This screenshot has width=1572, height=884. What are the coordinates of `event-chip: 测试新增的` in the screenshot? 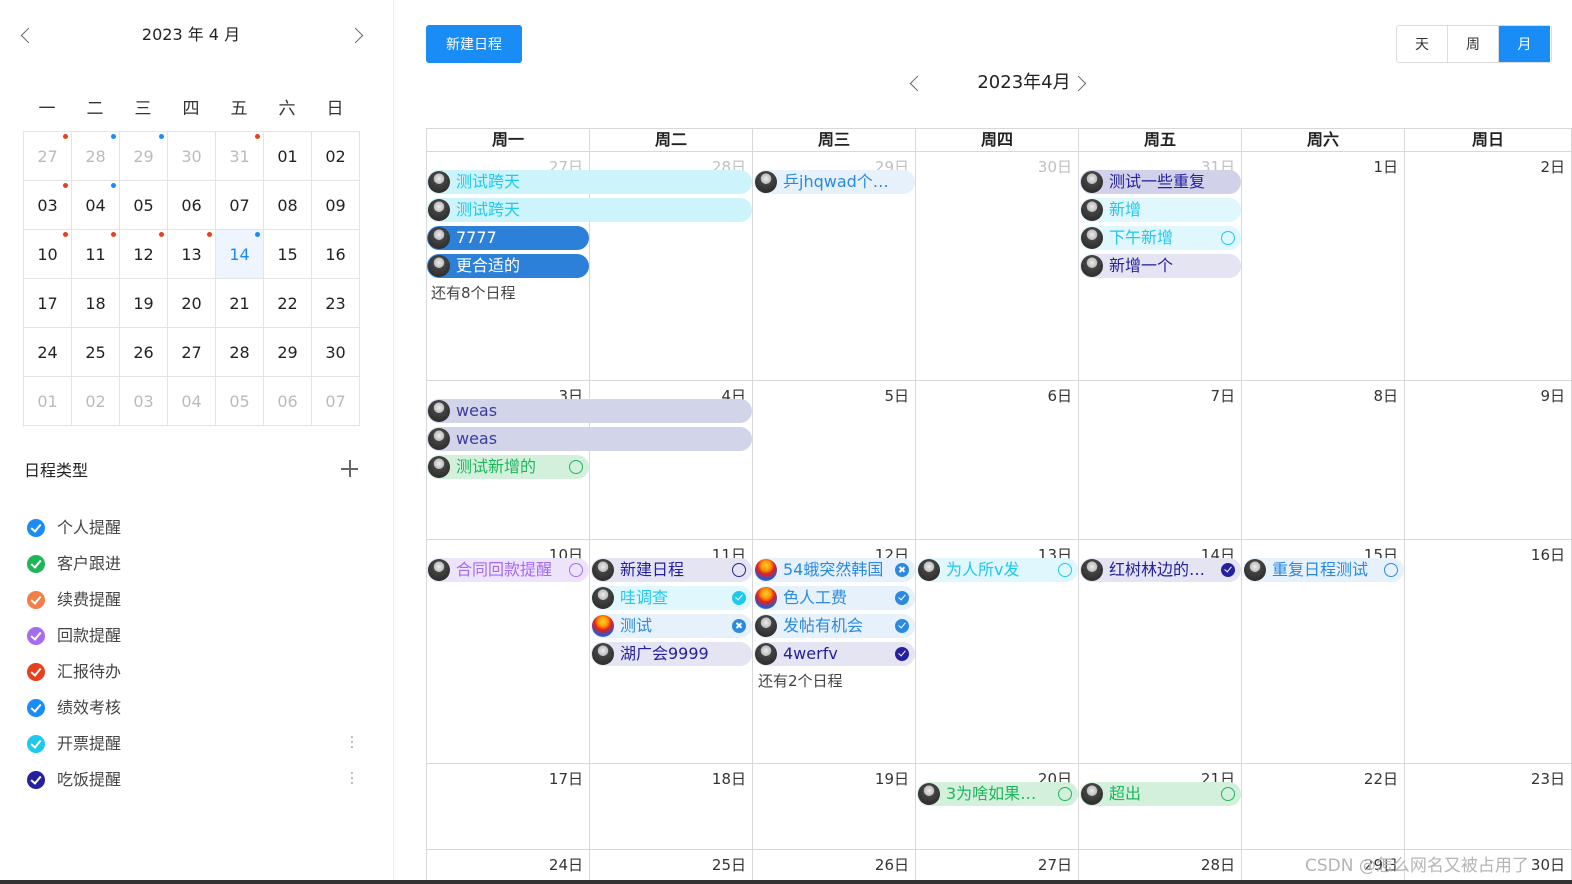 It's located at (508, 467).